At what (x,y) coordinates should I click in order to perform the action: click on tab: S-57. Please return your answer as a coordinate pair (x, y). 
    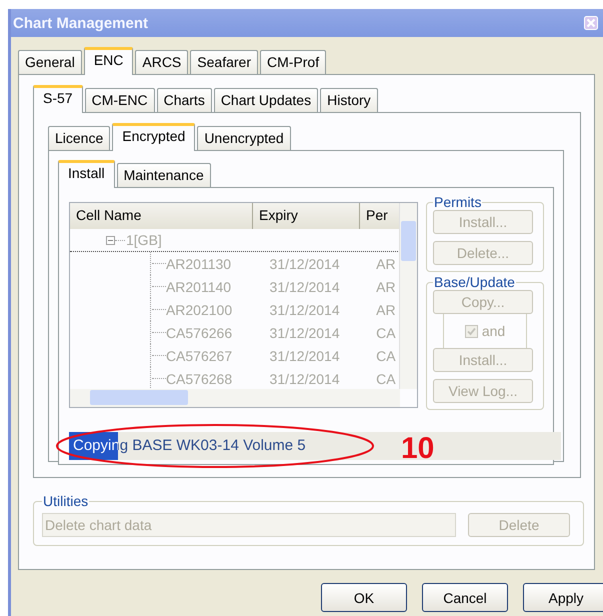
    Looking at the image, I should click on (58, 99).